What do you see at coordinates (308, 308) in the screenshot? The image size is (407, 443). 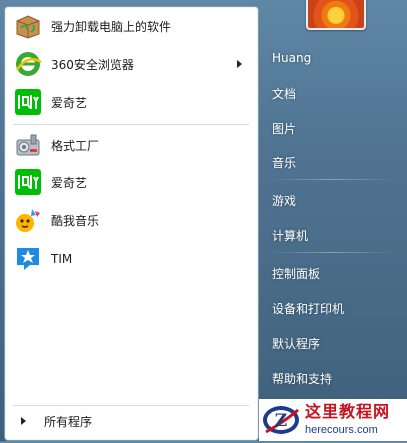 I see `right-item-label: 设备和打印机` at bounding box center [308, 308].